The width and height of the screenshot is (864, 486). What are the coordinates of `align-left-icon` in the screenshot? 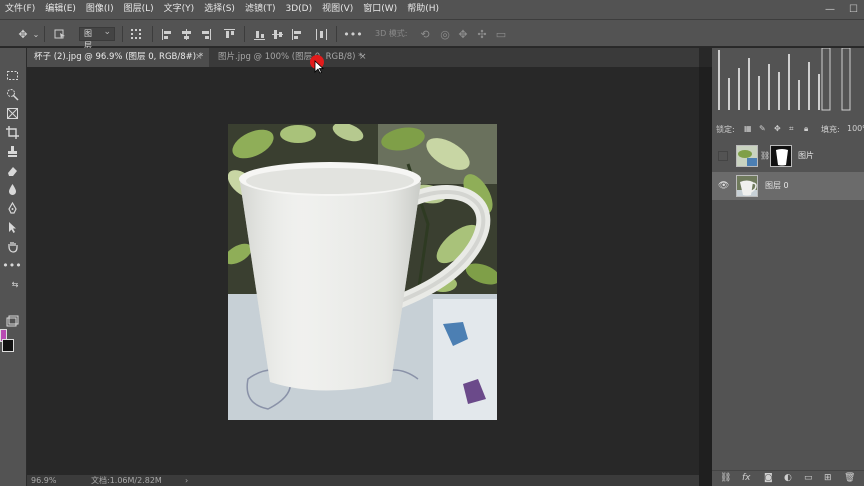 It's located at (167, 34).